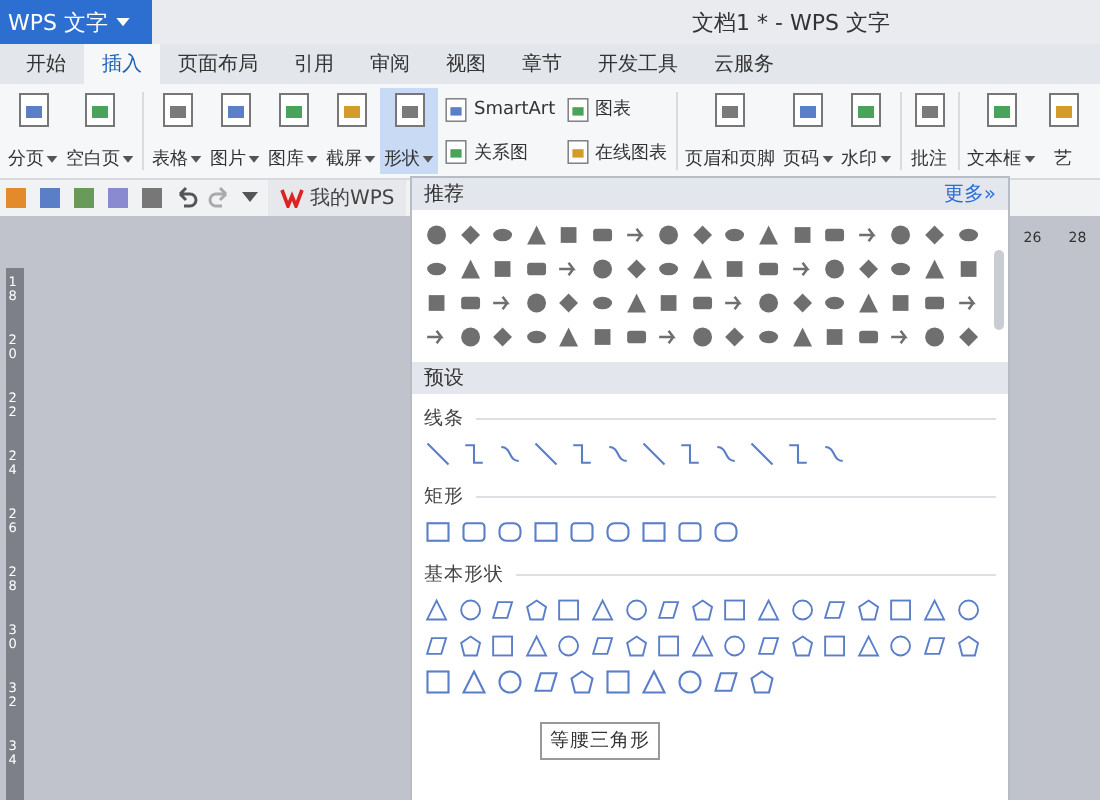  What do you see at coordinates (999, 290) in the screenshot?
I see `scrollbar-thumb` at bounding box center [999, 290].